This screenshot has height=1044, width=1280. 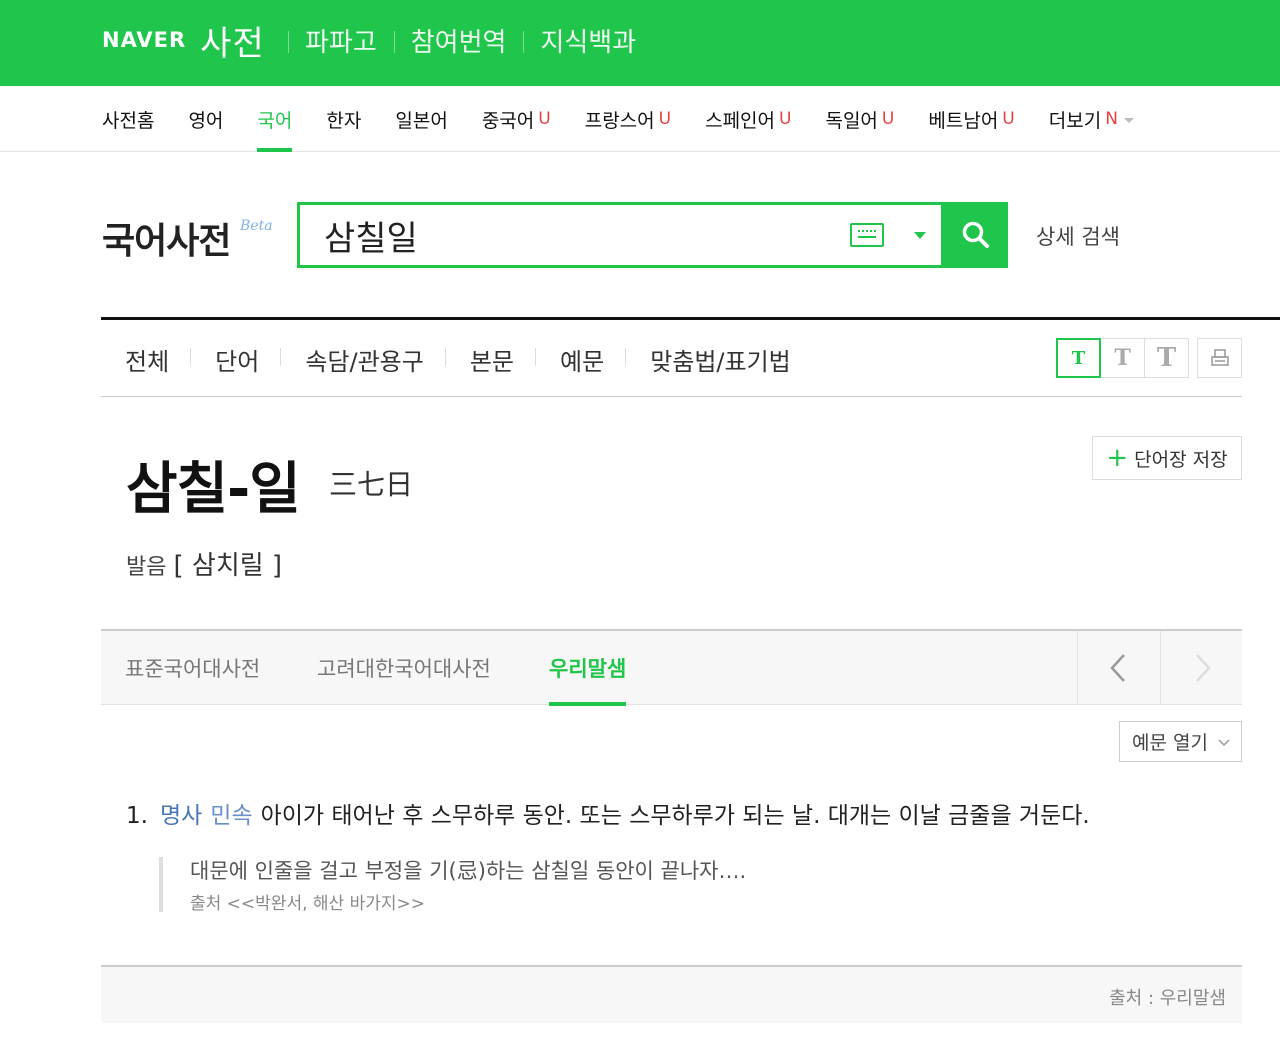 I want to click on search-input, so click(x=574, y=235).